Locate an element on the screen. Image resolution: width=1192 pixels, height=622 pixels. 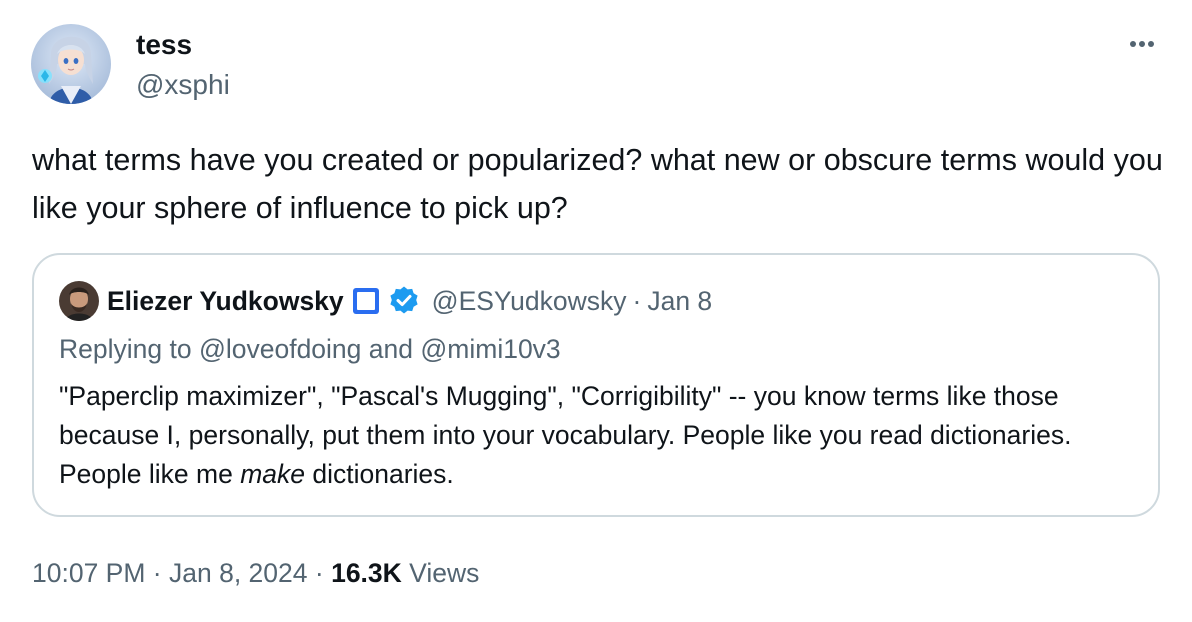
more-options-button is located at coordinates (1142, 44).